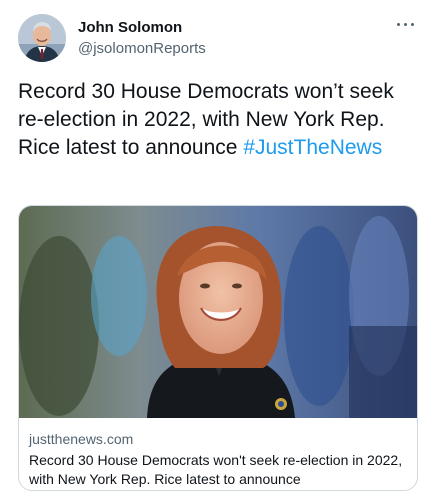 The image size is (436, 500). I want to click on avatar, so click(42, 38).